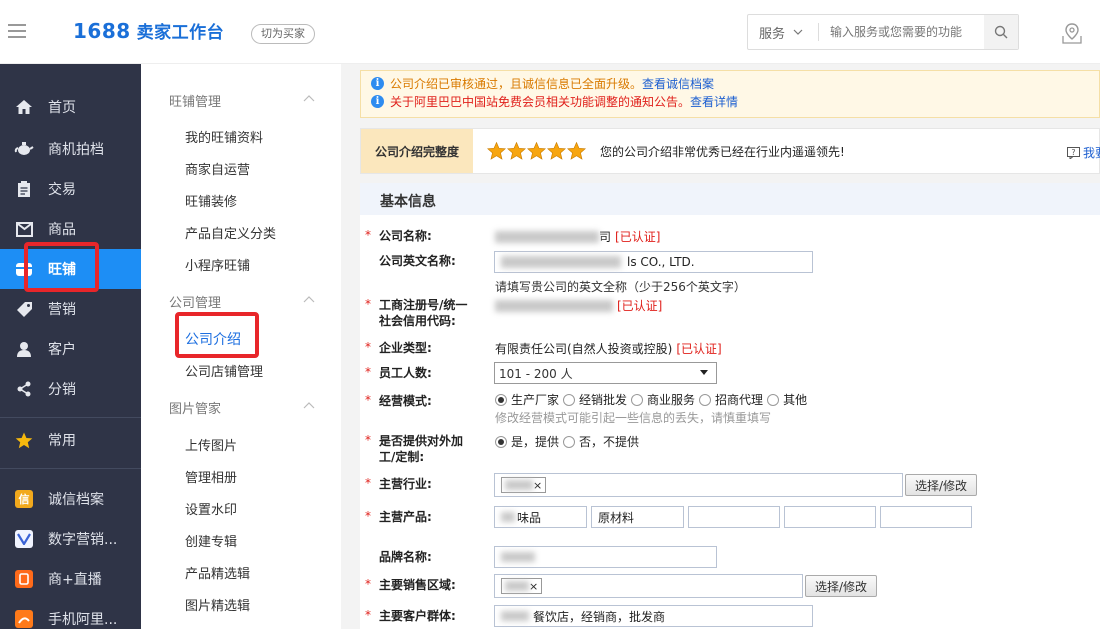 This screenshot has height=629, width=1100. Describe the element at coordinates (605, 373) in the screenshot. I see `employees-select: 101 - 200 人` at that location.